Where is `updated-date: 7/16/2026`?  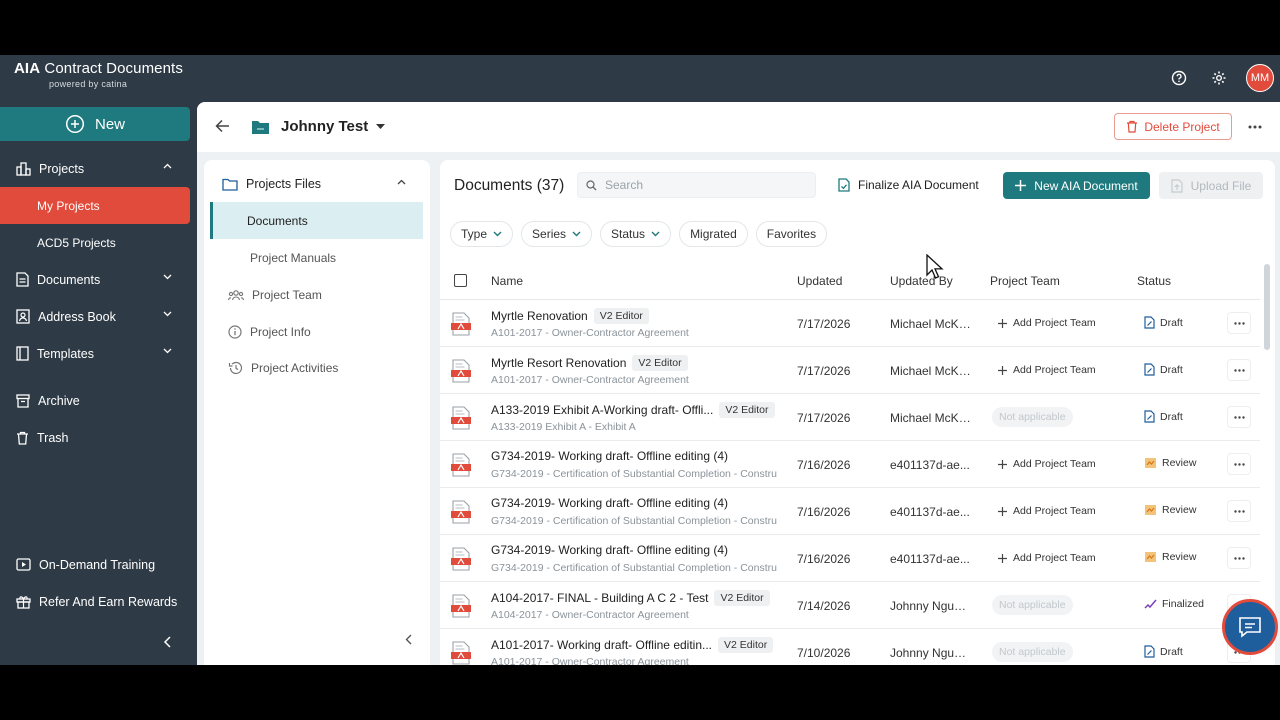 updated-date: 7/16/2026 is located at coordinates (824, 512).